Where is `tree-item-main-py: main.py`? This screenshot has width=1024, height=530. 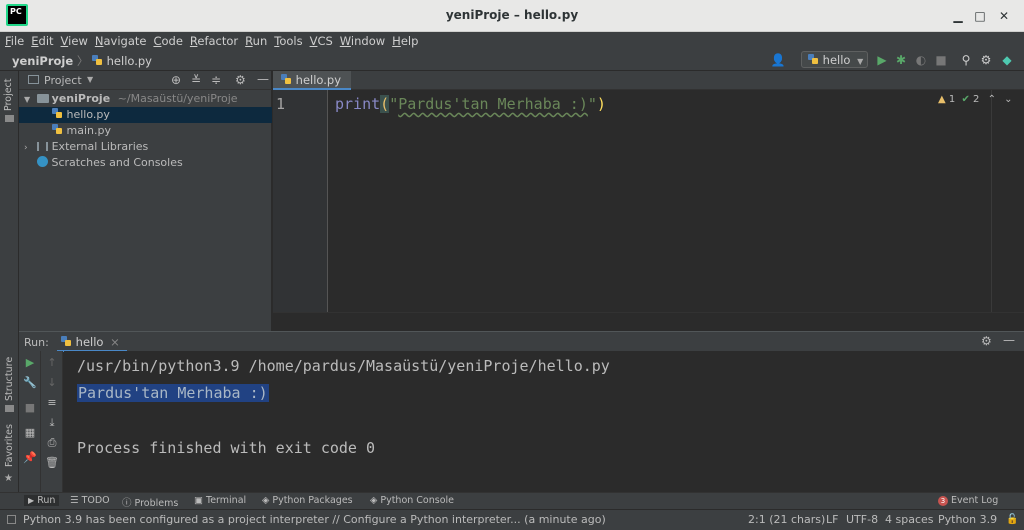 tree-item-main-py: main.py is located at coordinates (145, 131).